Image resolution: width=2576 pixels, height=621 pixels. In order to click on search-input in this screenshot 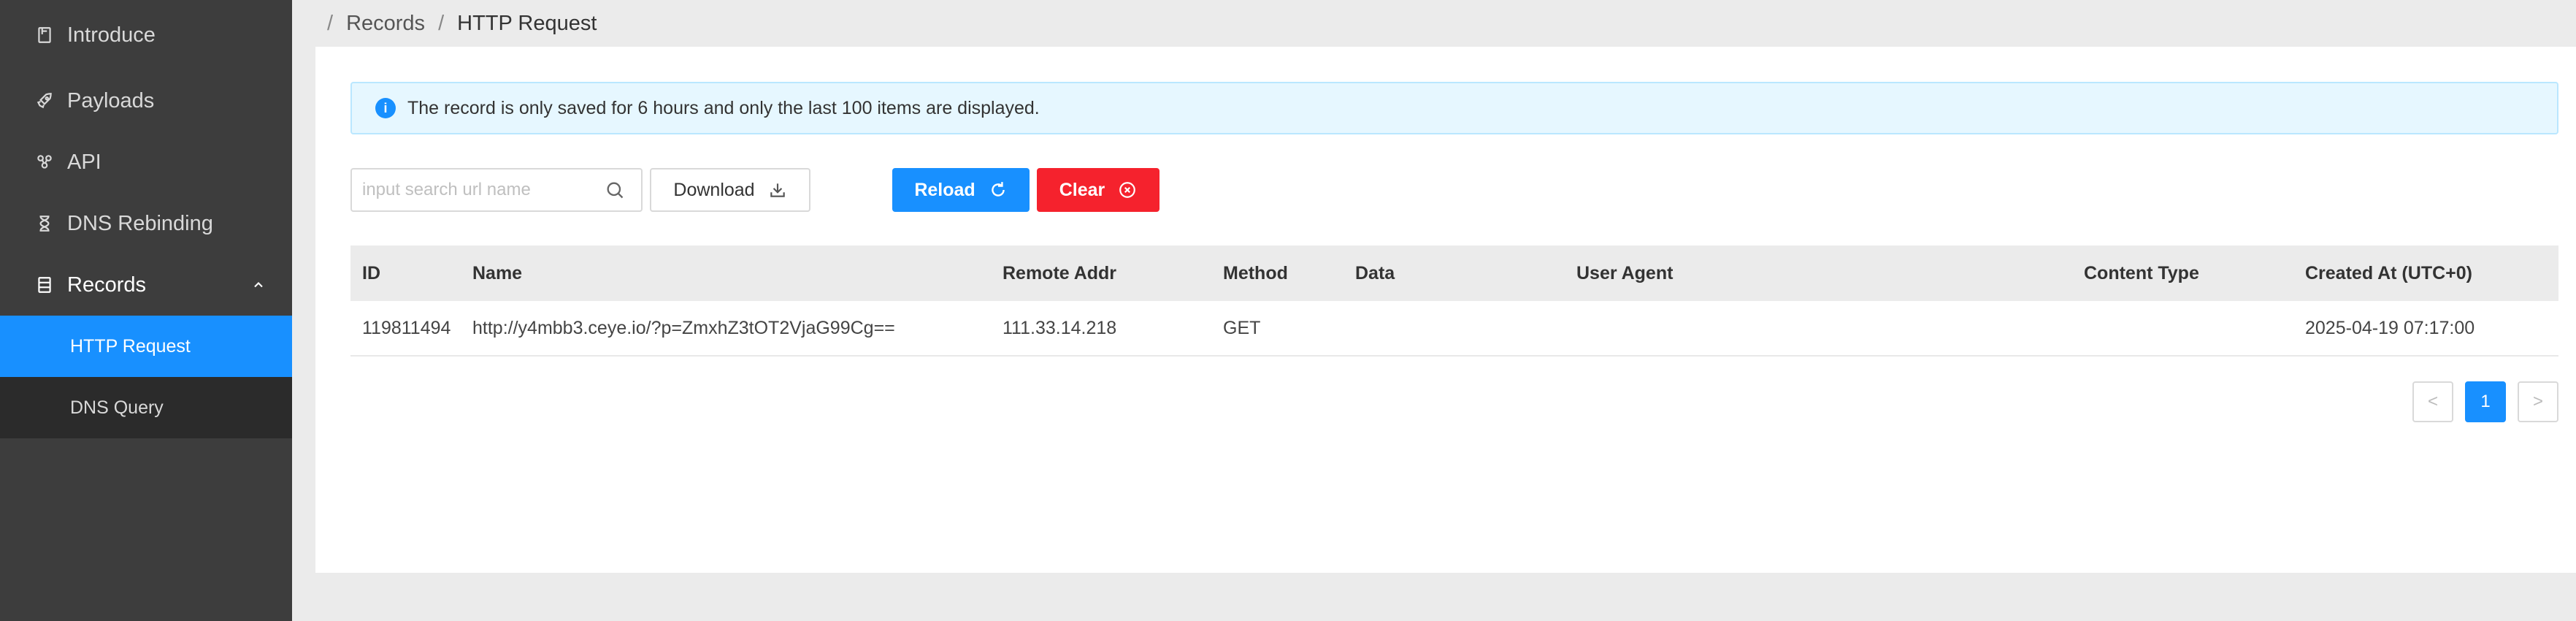, I will do `click(476, 190)`.